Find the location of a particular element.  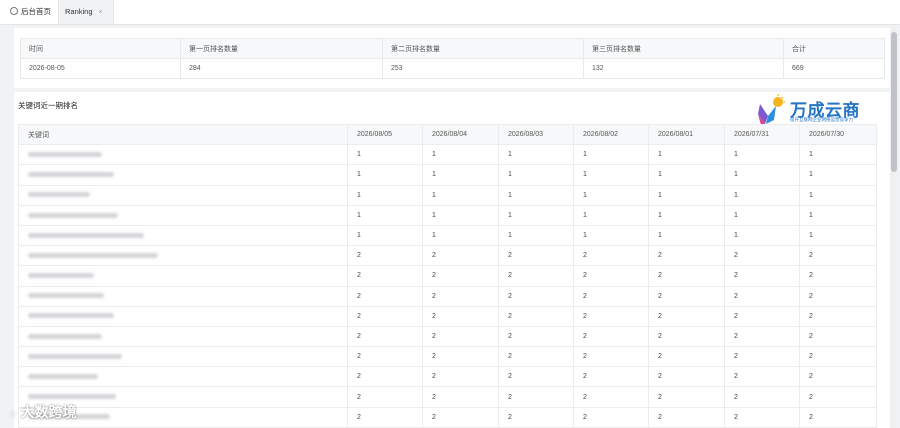

brand-tagline: 提升互联网企业网络运营竞争力 is located at coordinates (821, 119).